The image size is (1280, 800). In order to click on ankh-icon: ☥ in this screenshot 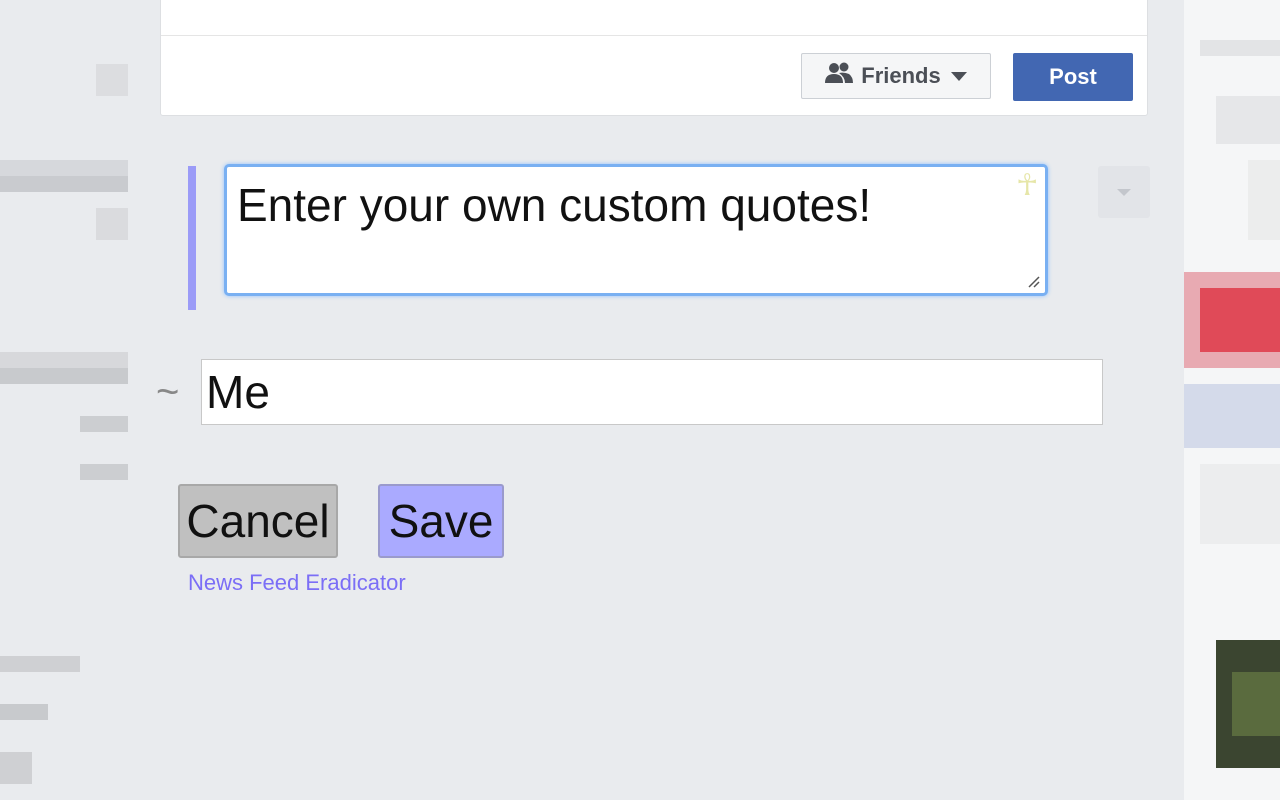, I will do `click(1027, 185)`.